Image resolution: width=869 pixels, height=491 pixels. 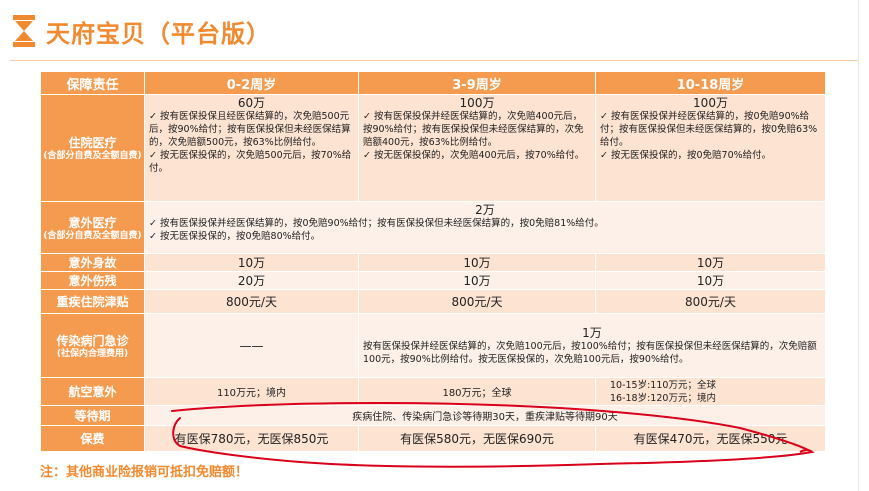 I want to click on coverage-rule: ✓ 按无医保投保的，次免赔500元后，按70%给付。, so click(x=250, y=162).